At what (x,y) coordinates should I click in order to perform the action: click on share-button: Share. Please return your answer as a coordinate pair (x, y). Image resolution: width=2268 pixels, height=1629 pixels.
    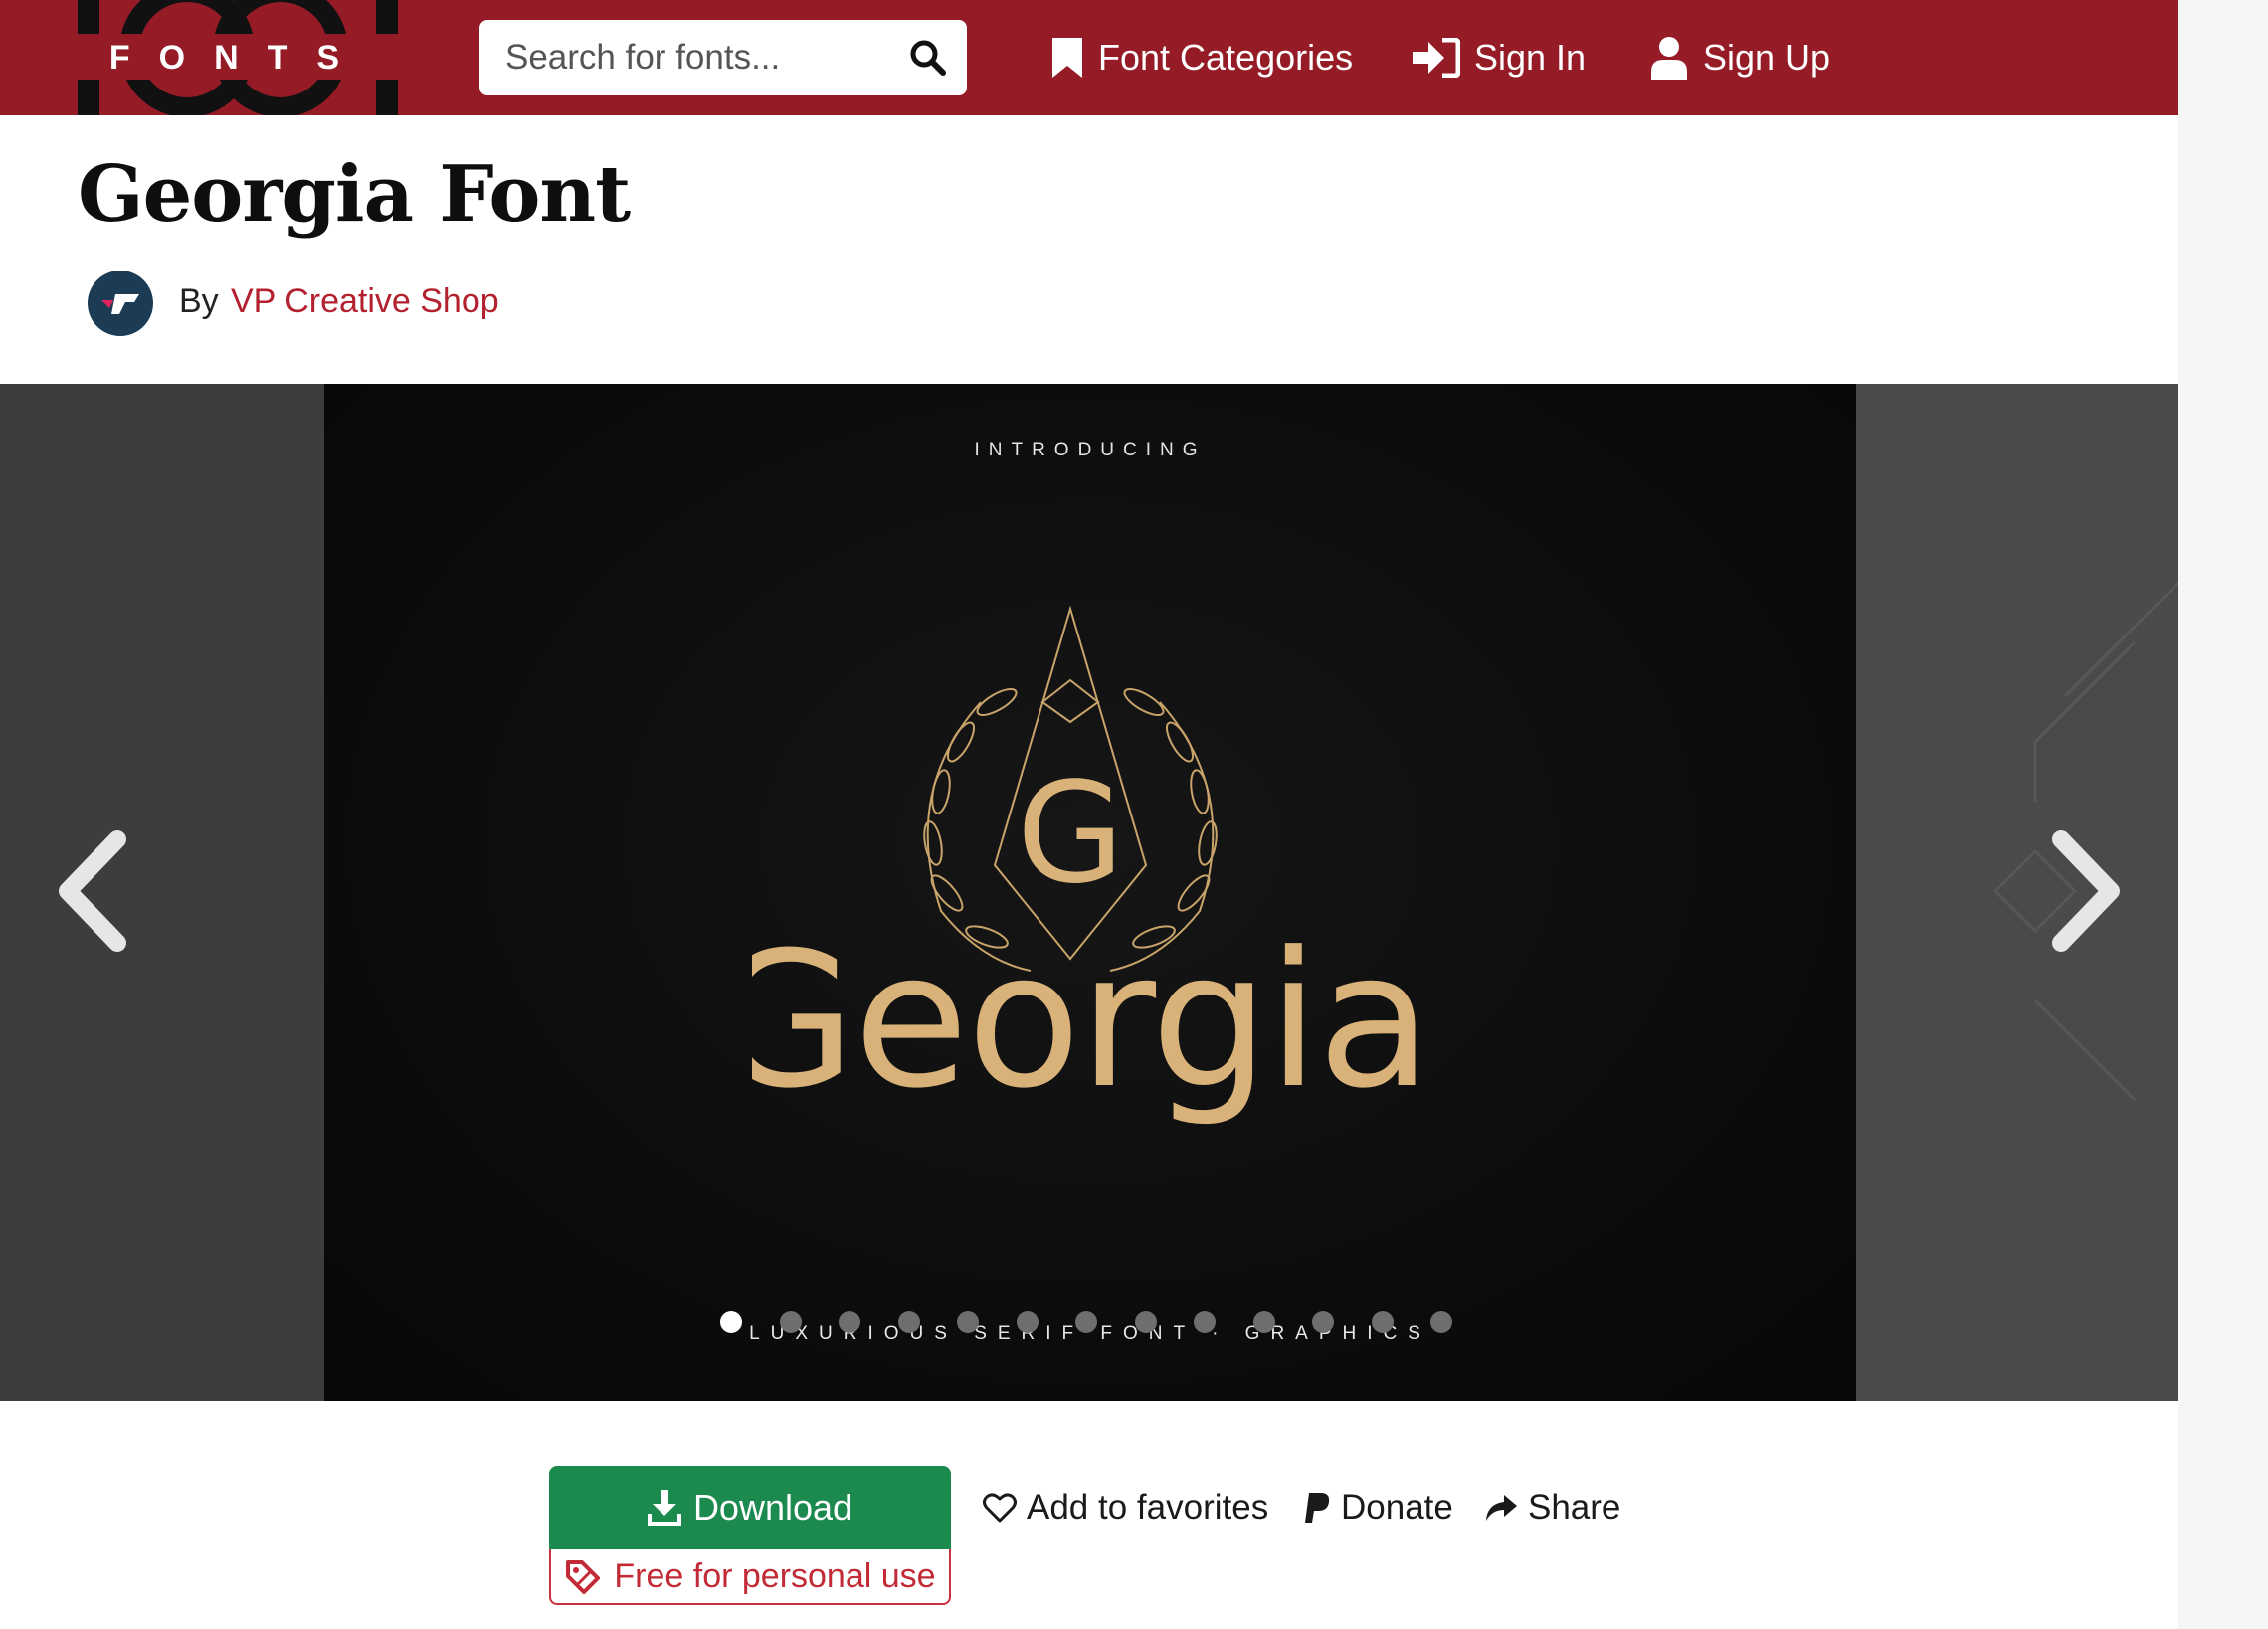
    Looking at the image, I should click on (1552, 1508).